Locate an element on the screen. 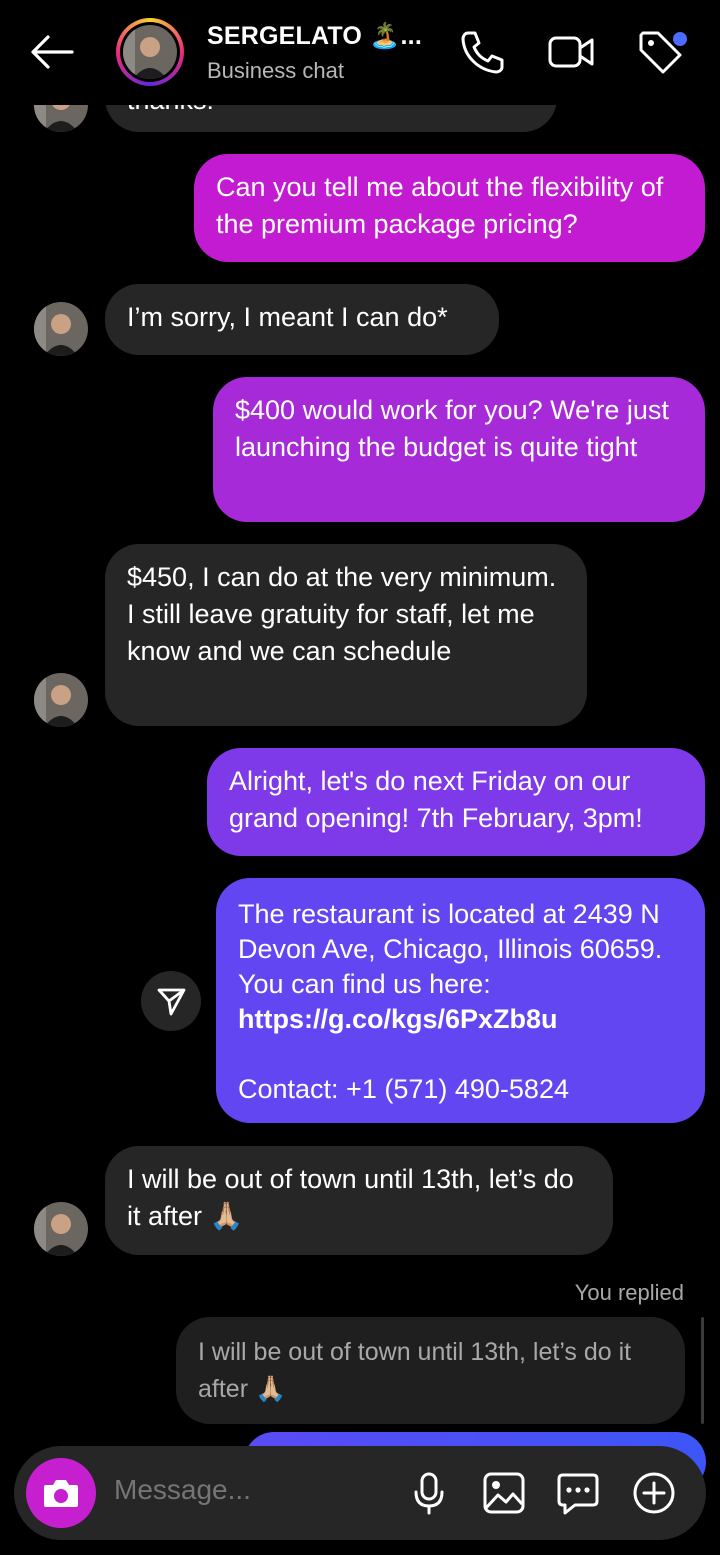 This screenshot has width=720, height=1555. voice-message-button is located at coordinates (429, 1493).